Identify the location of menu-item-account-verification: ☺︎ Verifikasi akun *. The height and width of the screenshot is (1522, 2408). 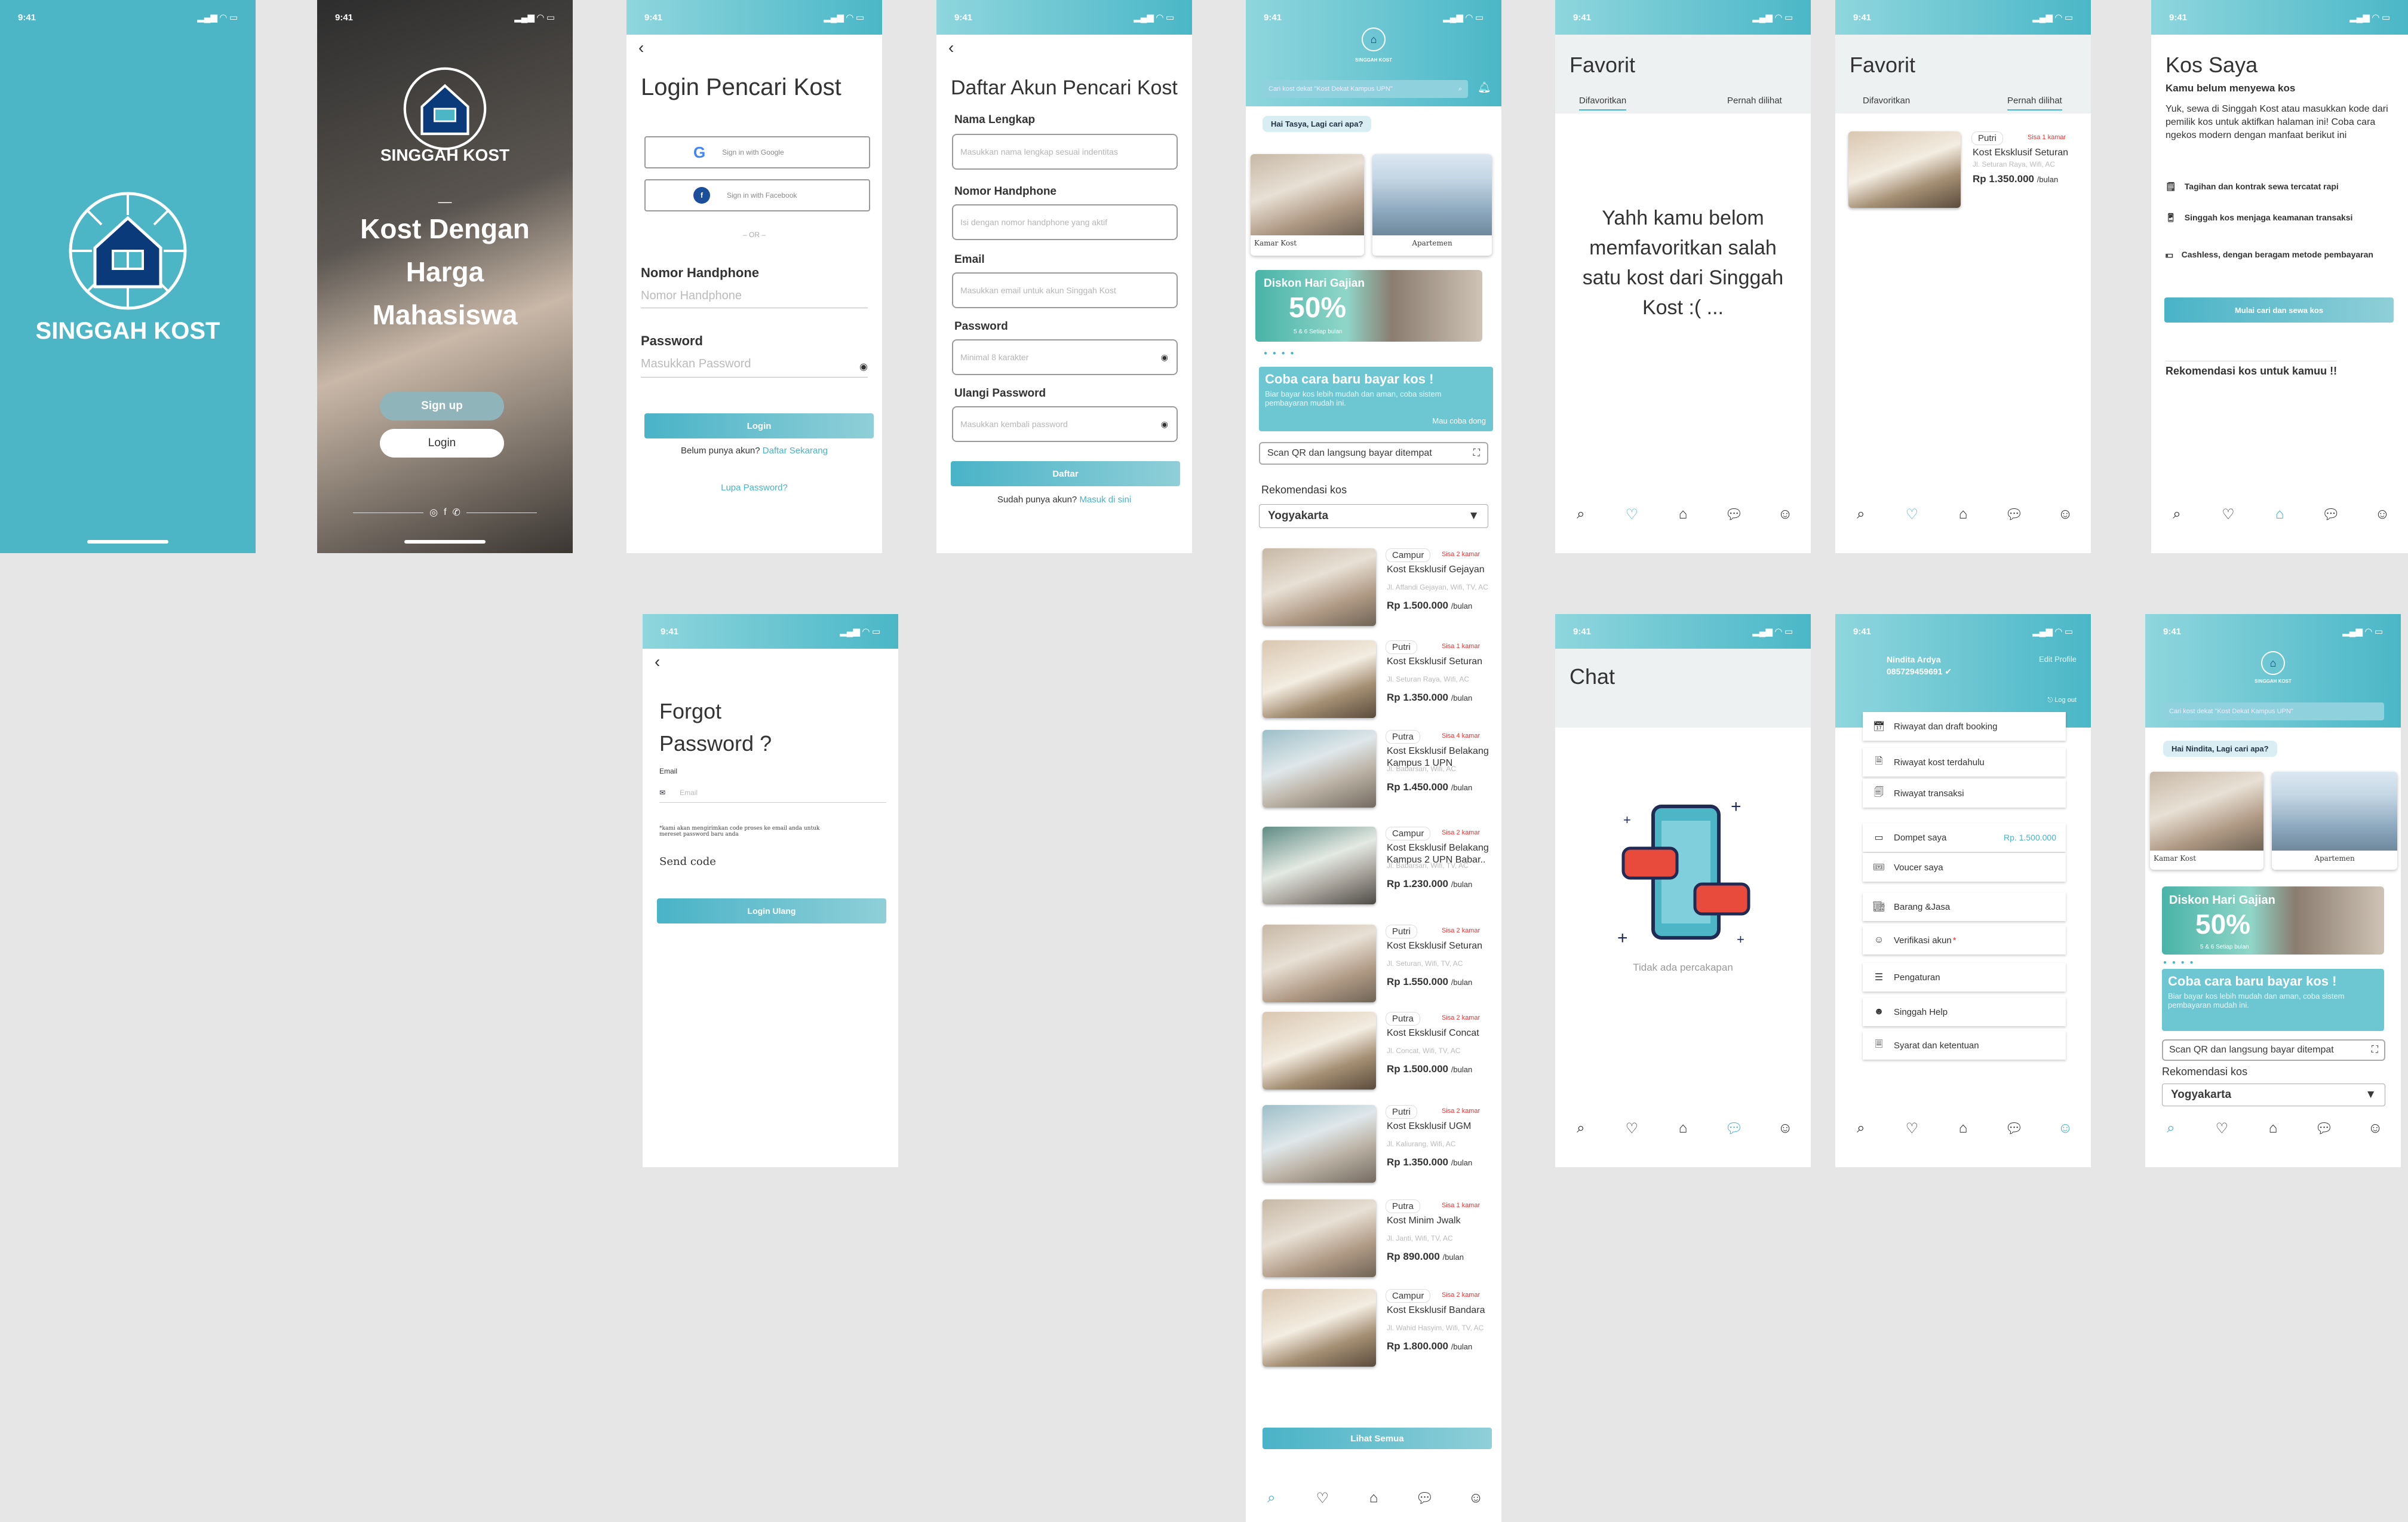
(1964, 940).